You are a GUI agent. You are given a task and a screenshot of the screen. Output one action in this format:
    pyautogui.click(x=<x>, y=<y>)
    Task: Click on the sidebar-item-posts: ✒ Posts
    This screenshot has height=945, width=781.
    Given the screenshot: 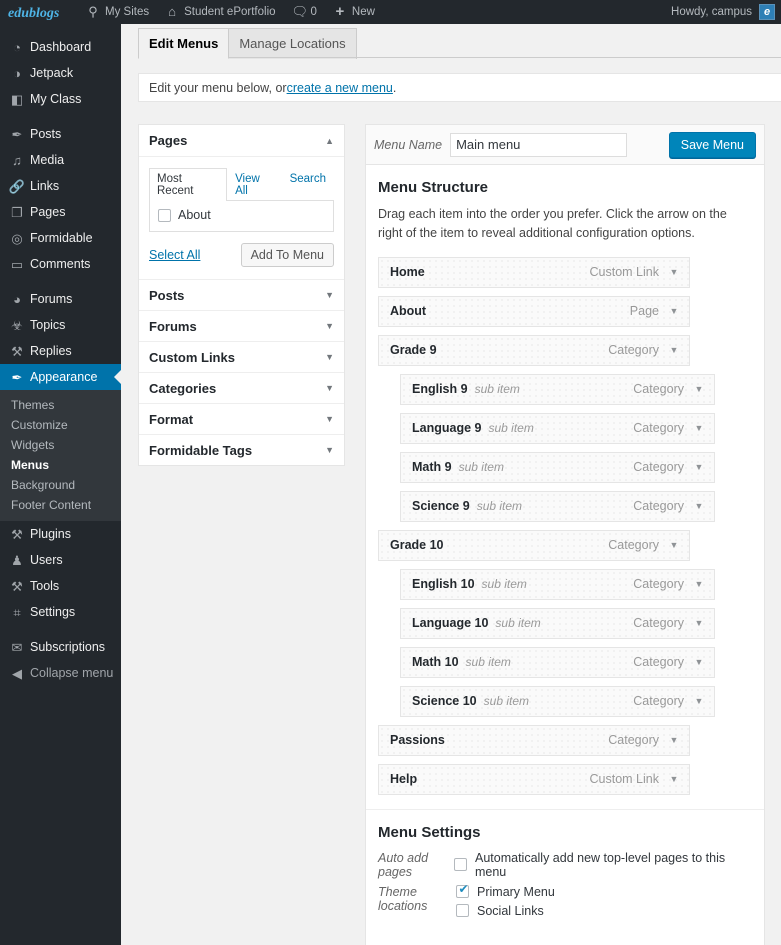 What is the action you would take?
    pyautogui.click(x=60, y=134)
    